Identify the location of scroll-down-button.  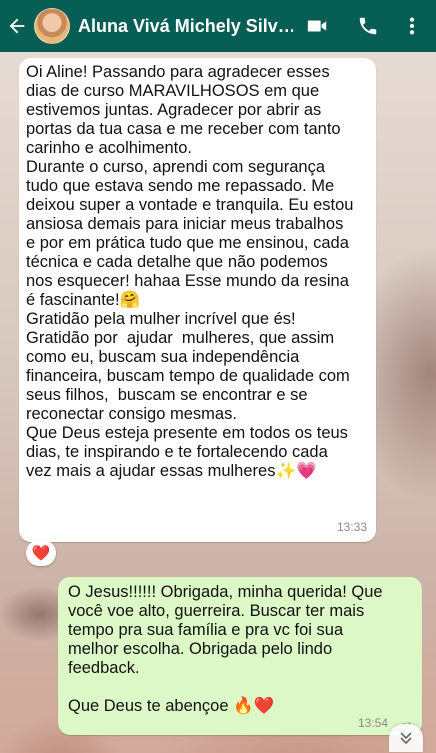
(406, 738).